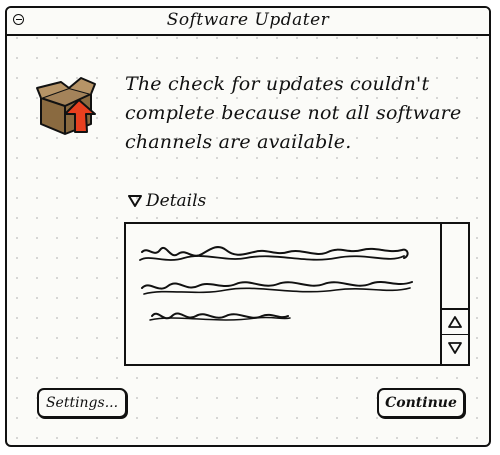 The height and width of the screenshot is (455, 500). I want to click on continue-button: Continue, so click(421, 403).